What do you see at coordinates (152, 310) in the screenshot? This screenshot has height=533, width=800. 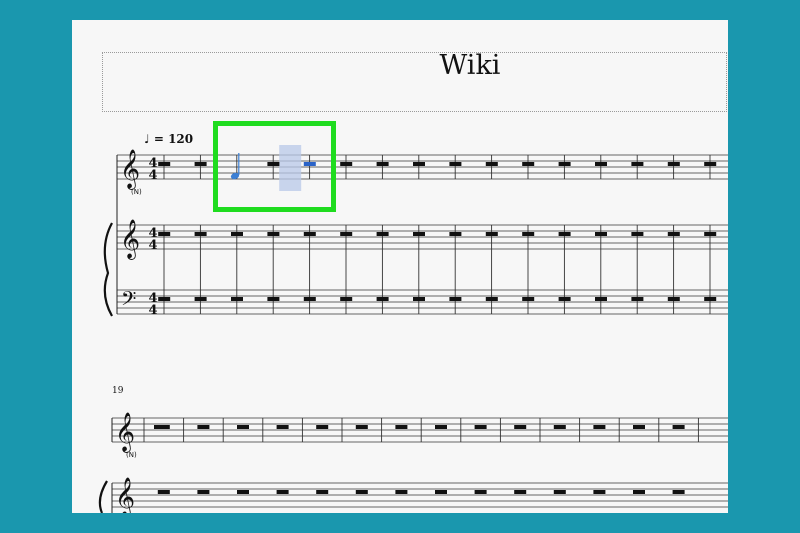 I see `time-signature-3-denominator: 4` at bounding box center [152, 310].